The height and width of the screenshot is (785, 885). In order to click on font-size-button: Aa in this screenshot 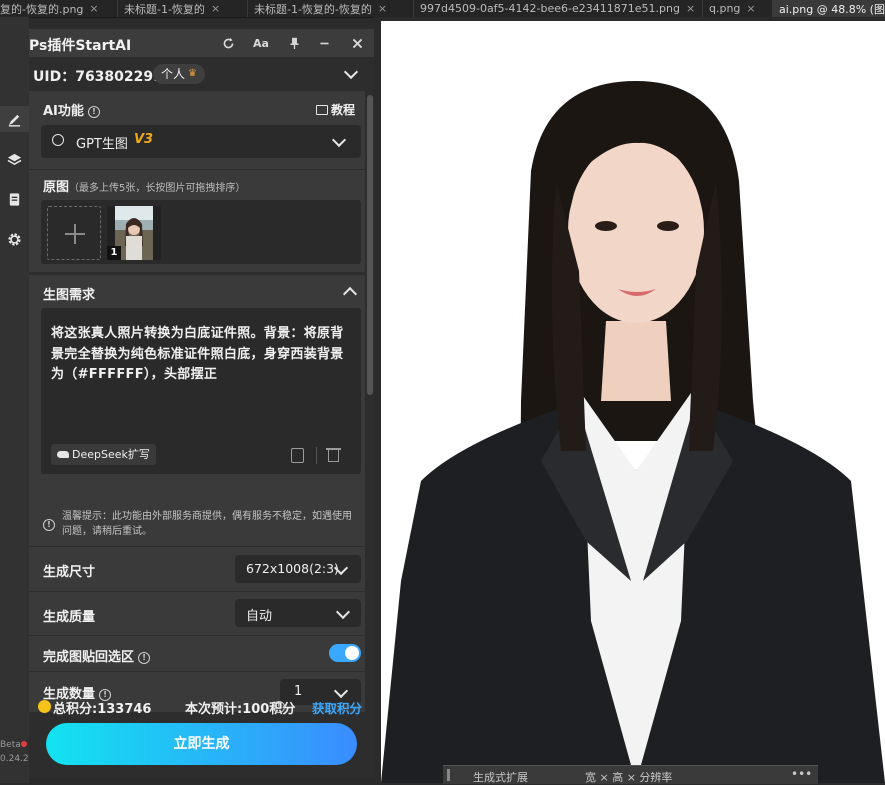, I will do `click(261, 43)`.